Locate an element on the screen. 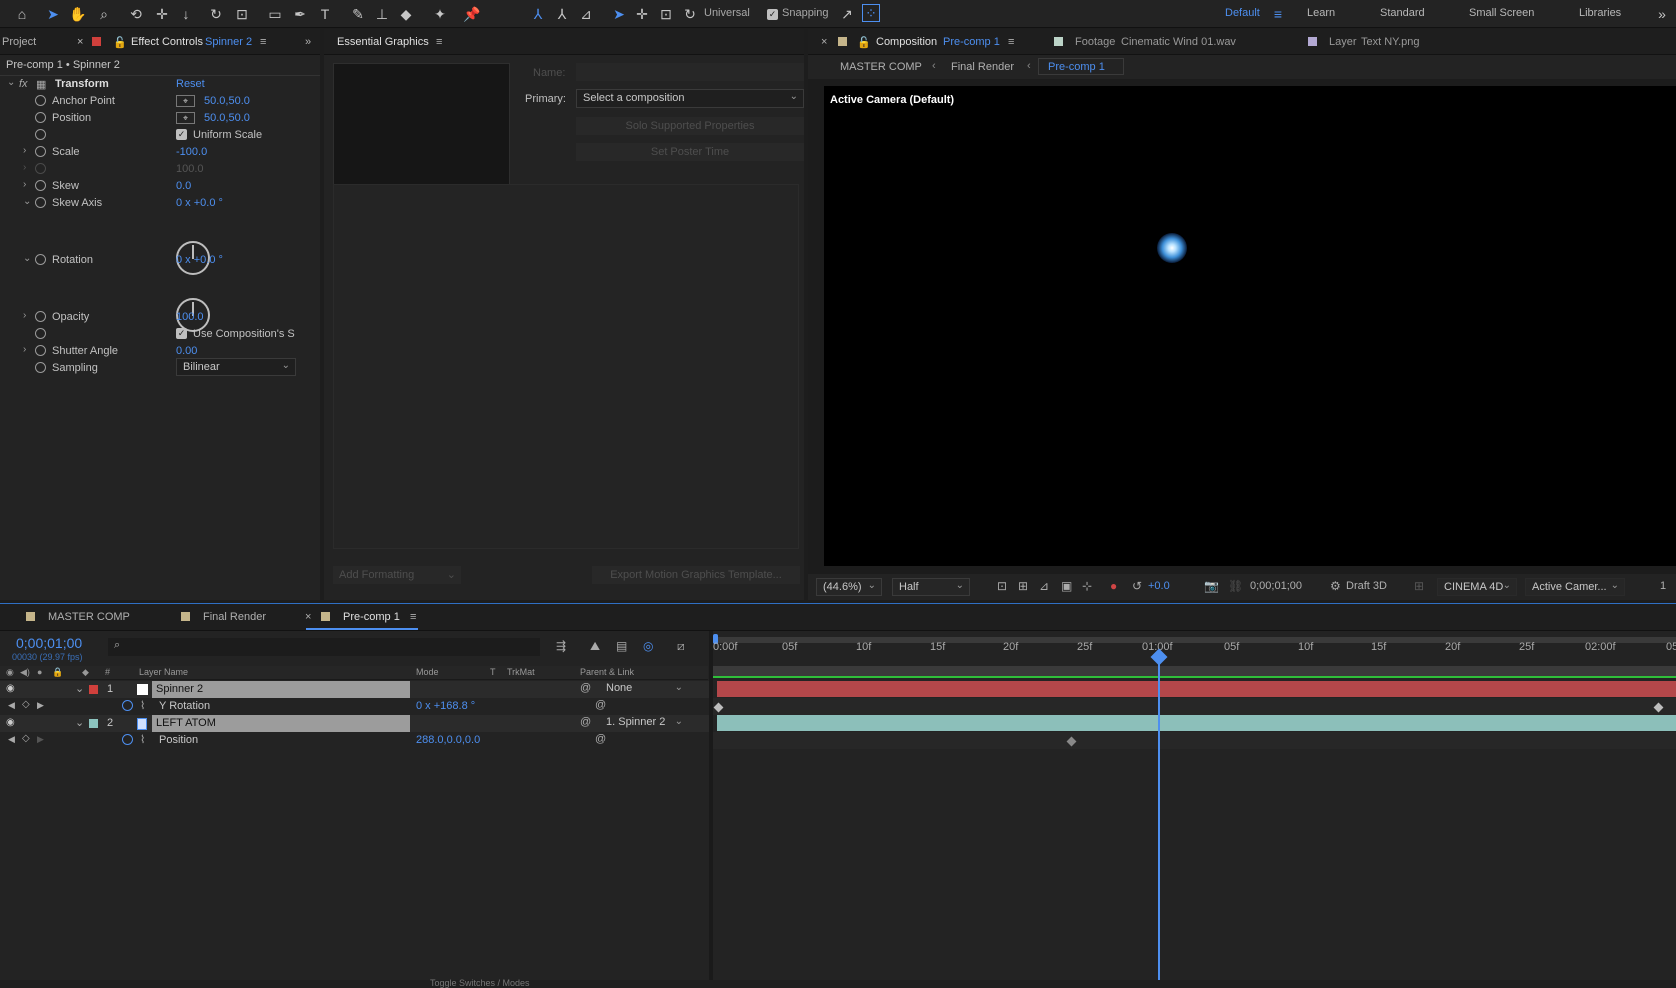 Image resolution: width=1676 pixels, height=988 pixels. col-t: T is located at coordinates (493, 672).